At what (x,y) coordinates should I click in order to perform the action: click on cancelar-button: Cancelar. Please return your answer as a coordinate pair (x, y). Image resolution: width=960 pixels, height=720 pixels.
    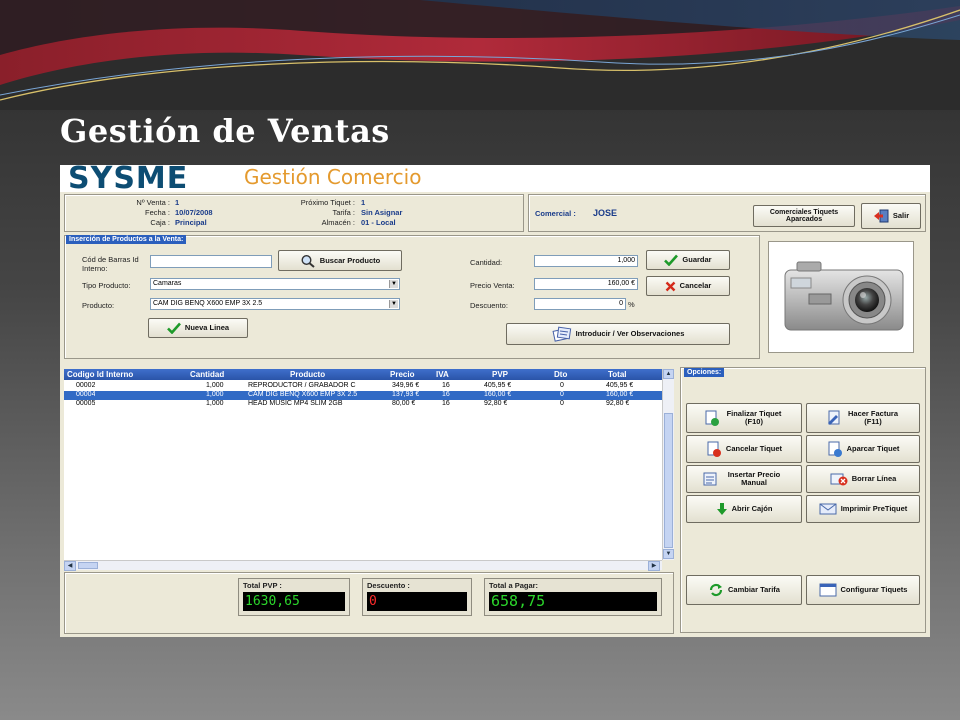
    Looking at the image, I should click on (688, 286).